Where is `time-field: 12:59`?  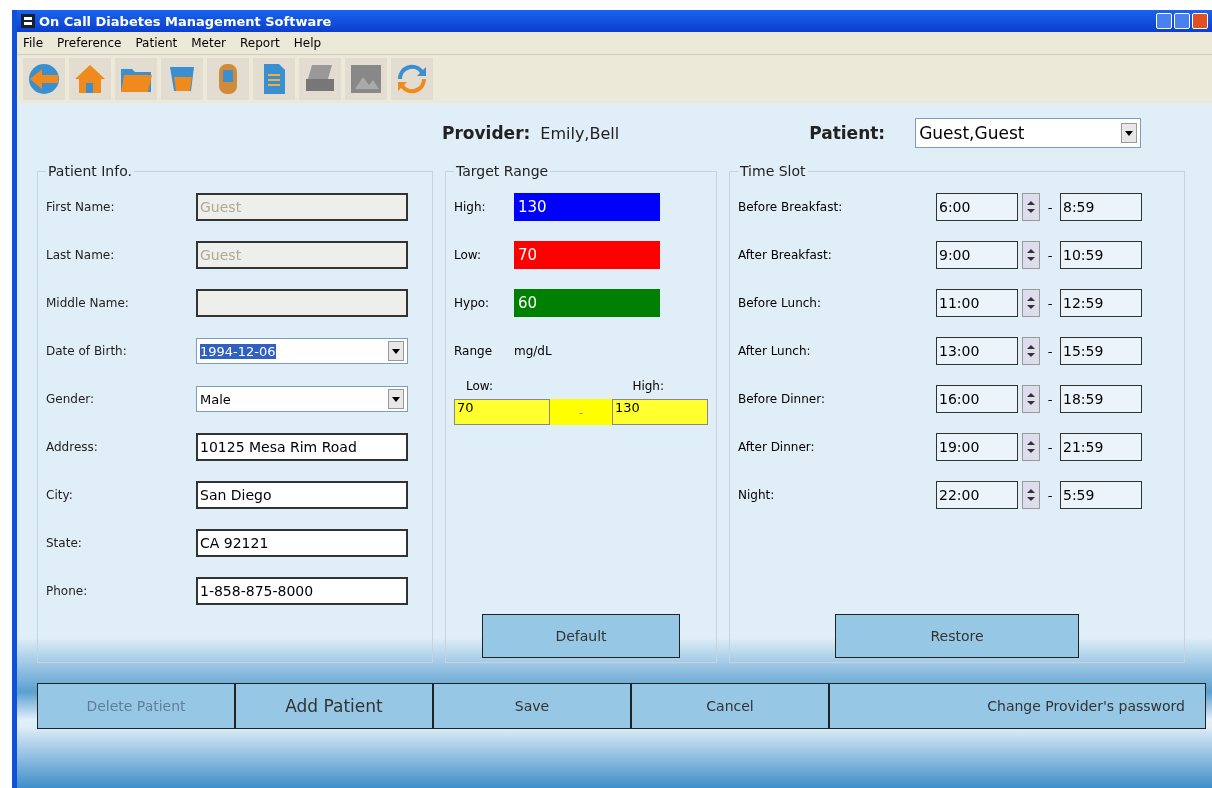
time-field: 12:59 is located at coordinates (1101, 303).